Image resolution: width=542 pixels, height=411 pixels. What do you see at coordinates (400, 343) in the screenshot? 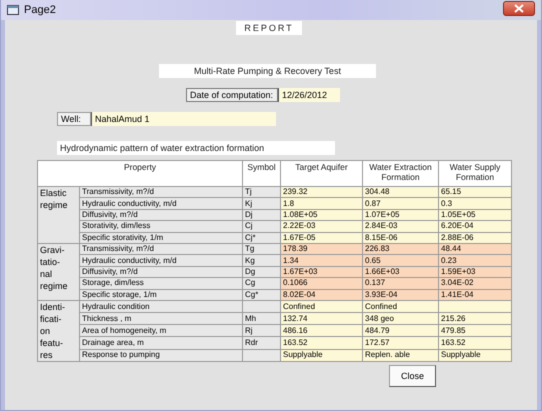
I see `value-cell: 172.57` at bounding box center [400, 343].